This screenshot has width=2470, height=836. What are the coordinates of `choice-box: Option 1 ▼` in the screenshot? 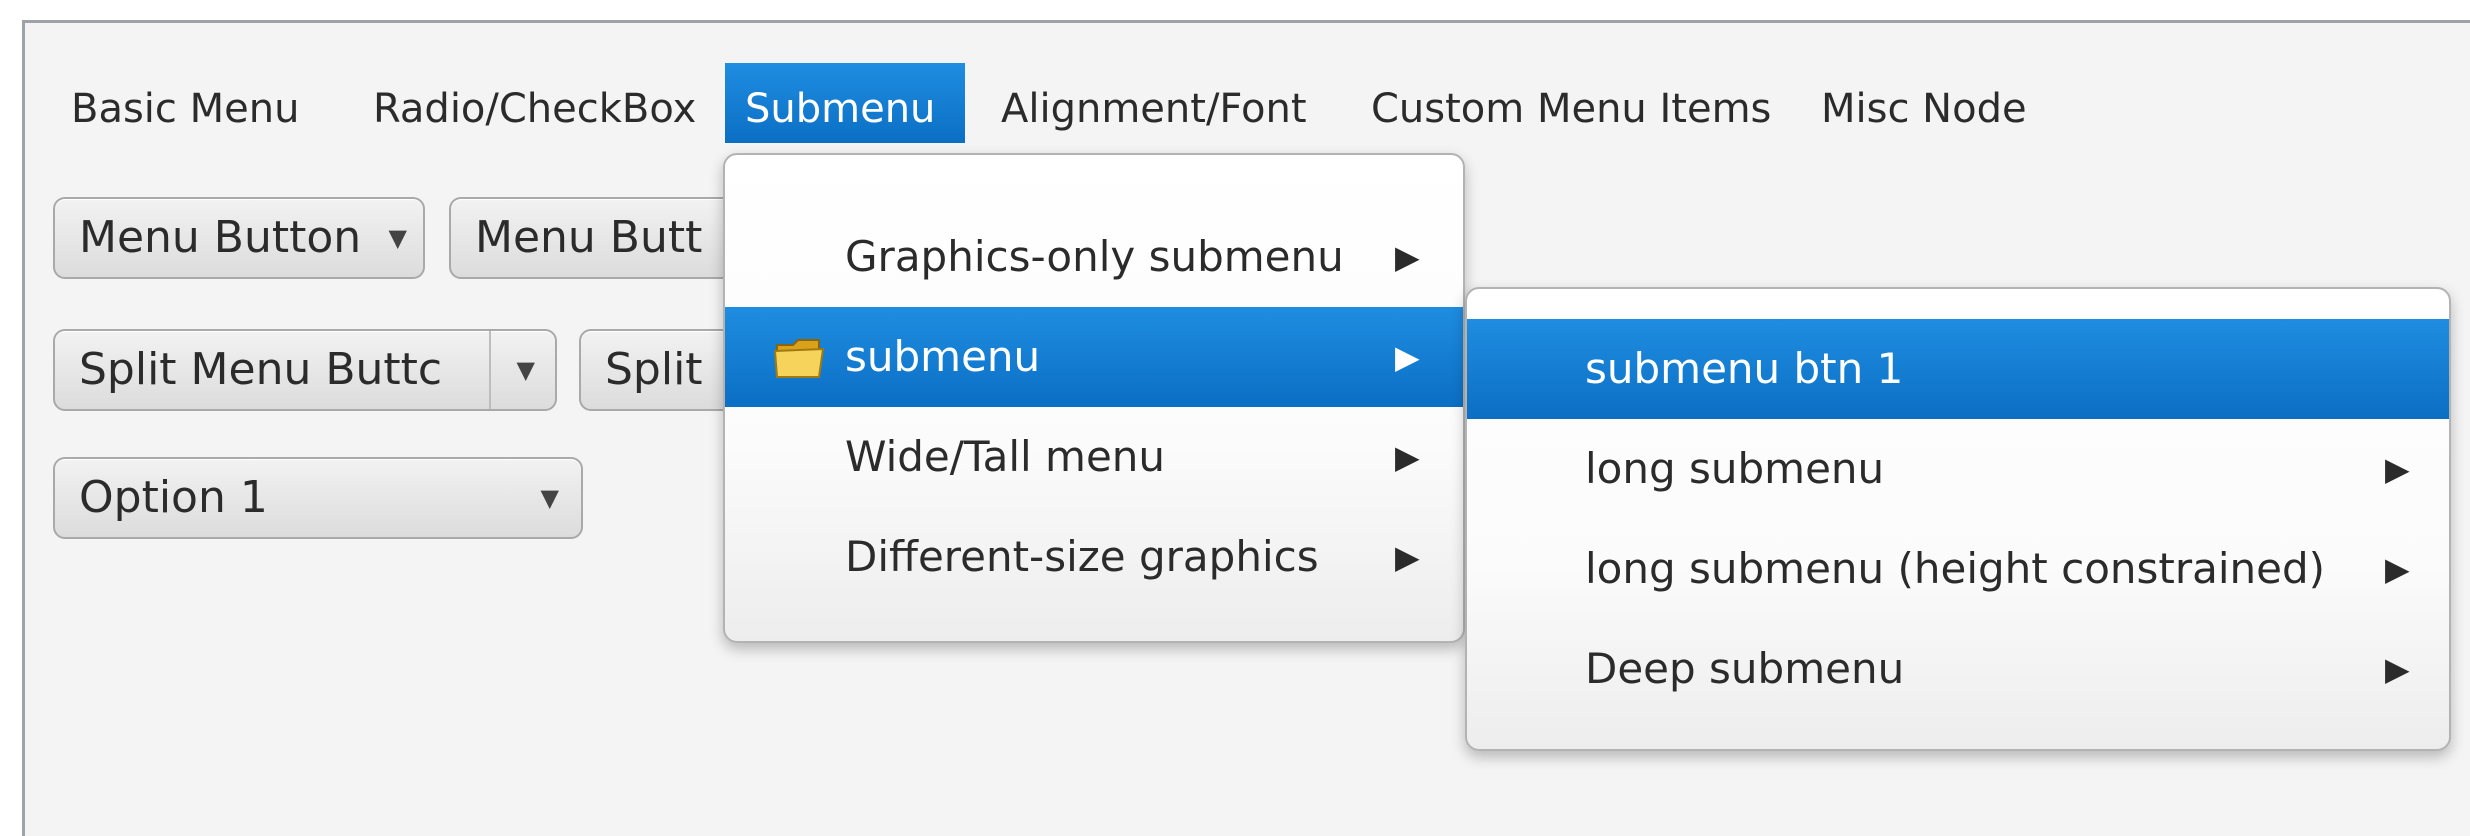 It's located at (318, 498).